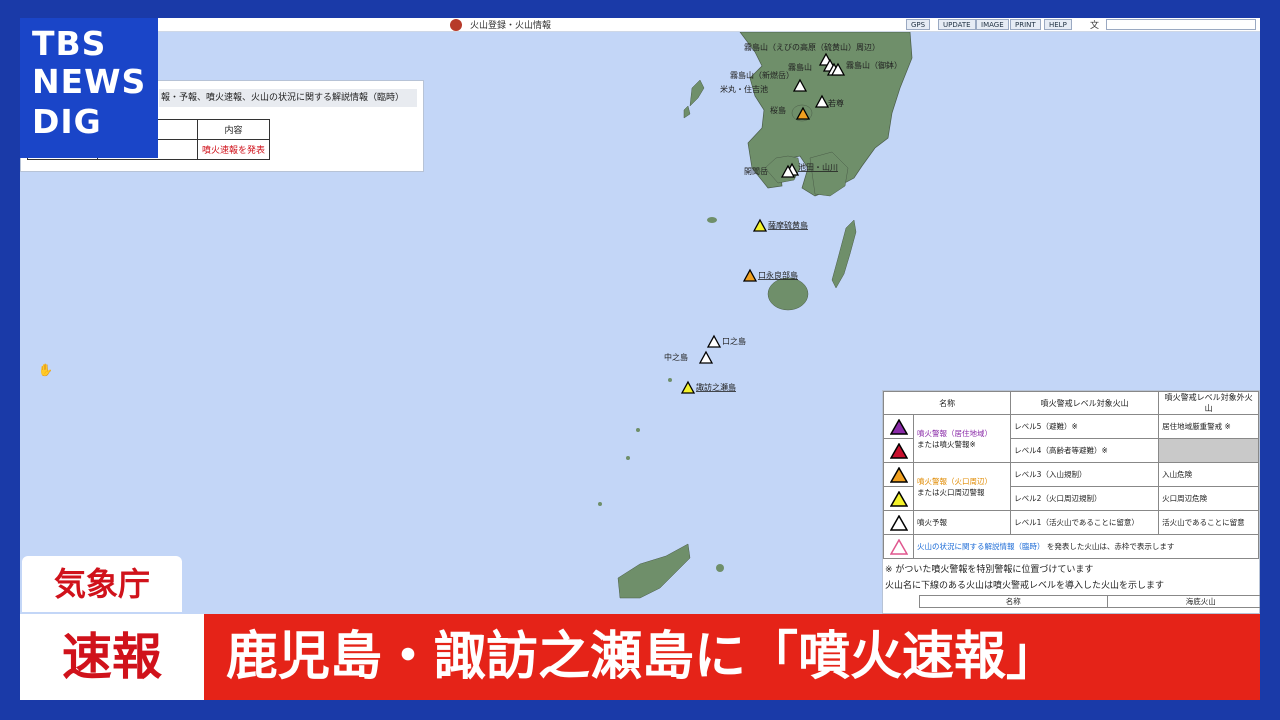  I want to click on legend-header-name: 名称, so click(947, 403).